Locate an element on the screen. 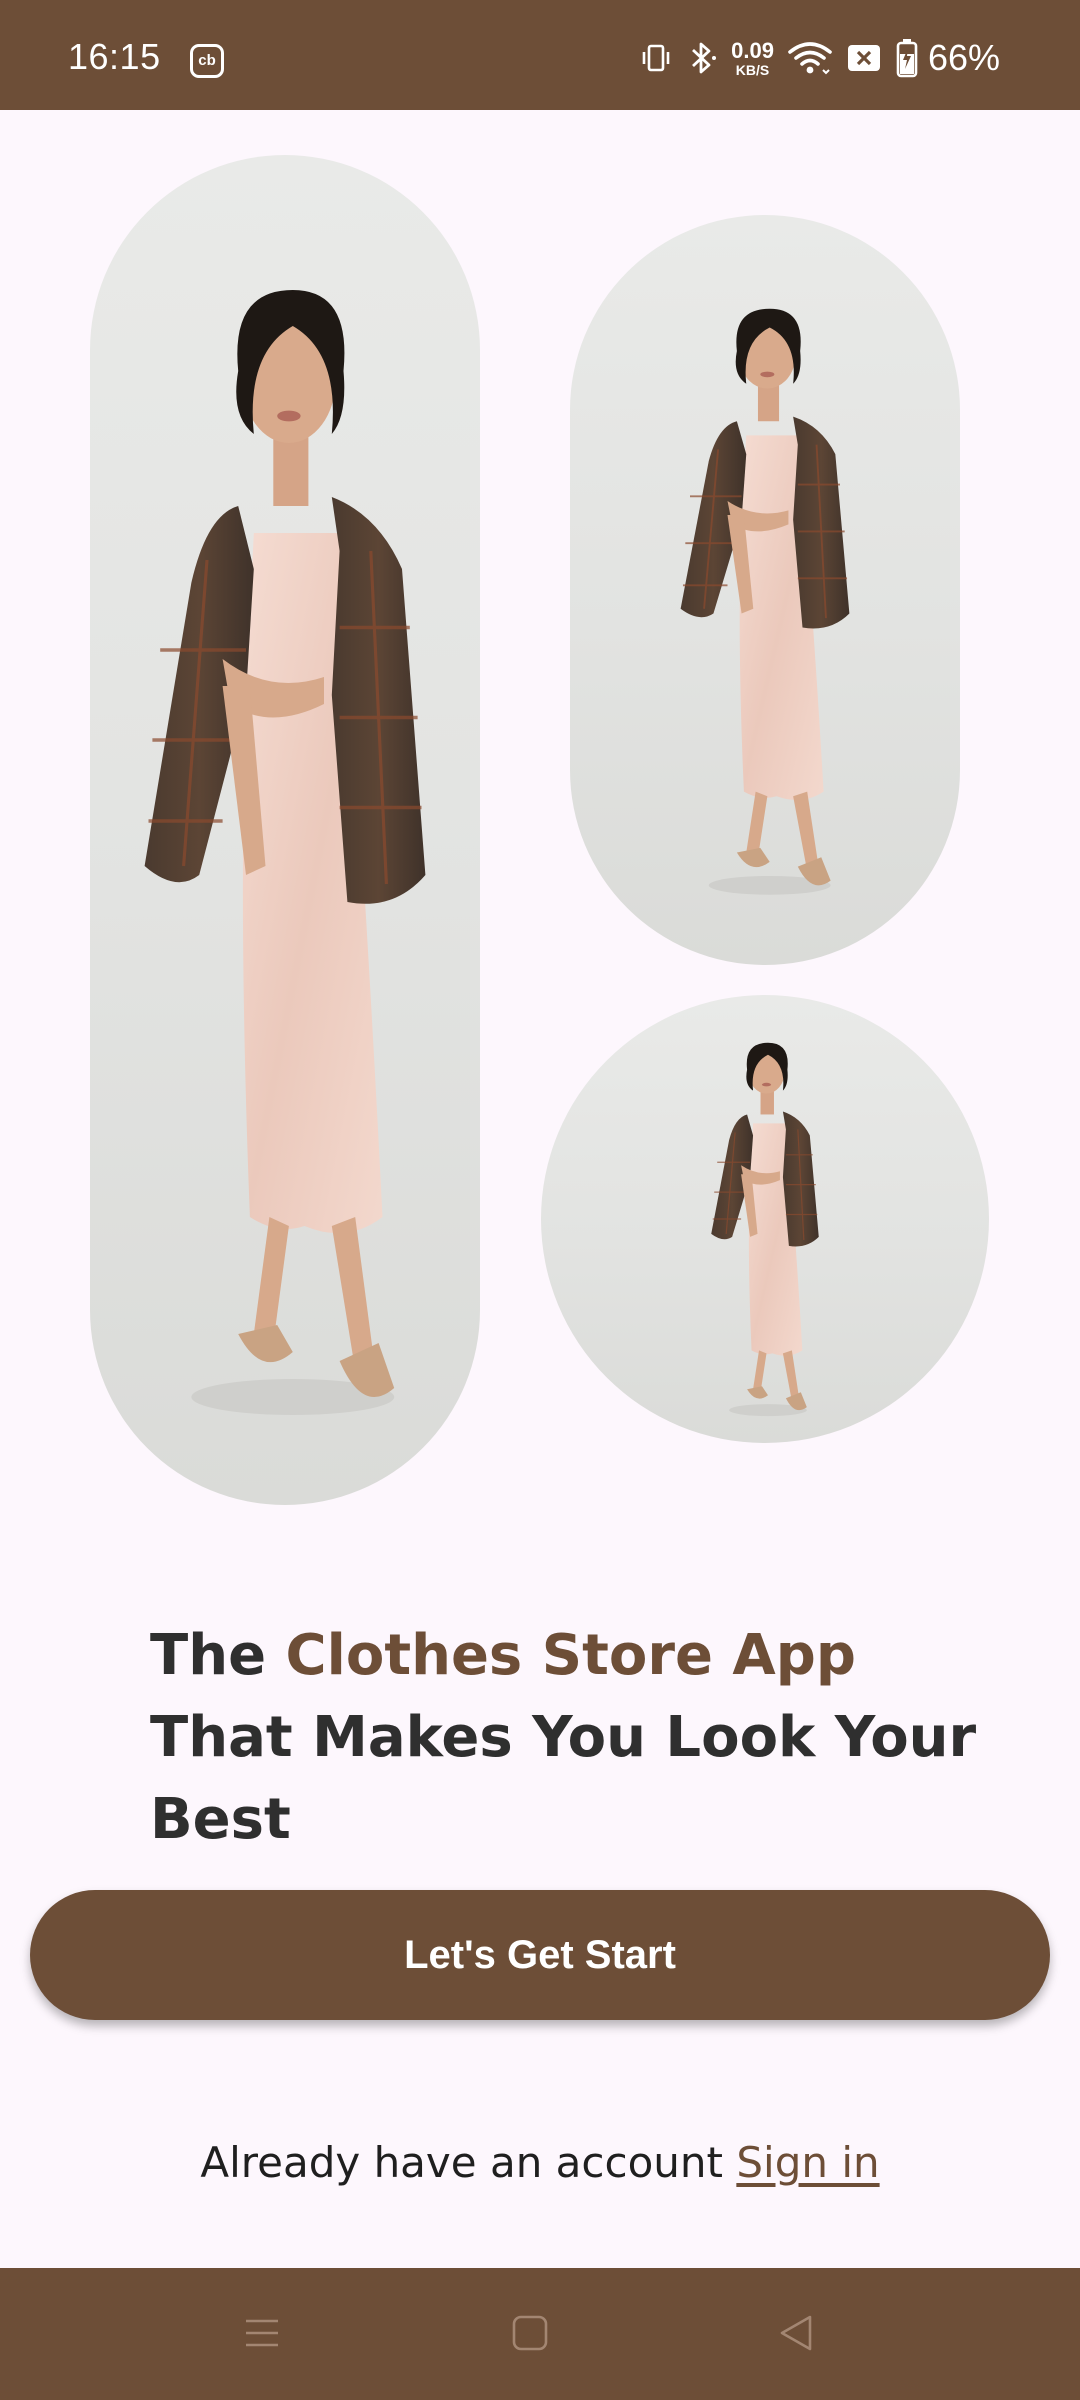  status-bar: 16:15 cb 0.09 KB/S 66% is located at coordinates (540, 55).